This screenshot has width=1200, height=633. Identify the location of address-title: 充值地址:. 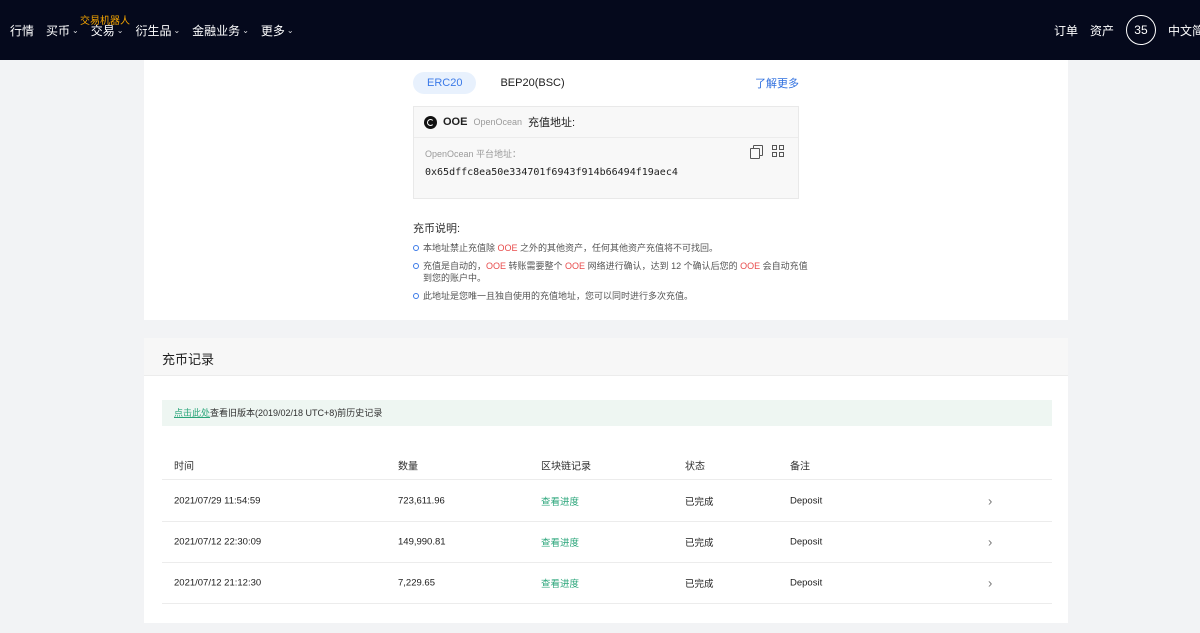
(552, 123).